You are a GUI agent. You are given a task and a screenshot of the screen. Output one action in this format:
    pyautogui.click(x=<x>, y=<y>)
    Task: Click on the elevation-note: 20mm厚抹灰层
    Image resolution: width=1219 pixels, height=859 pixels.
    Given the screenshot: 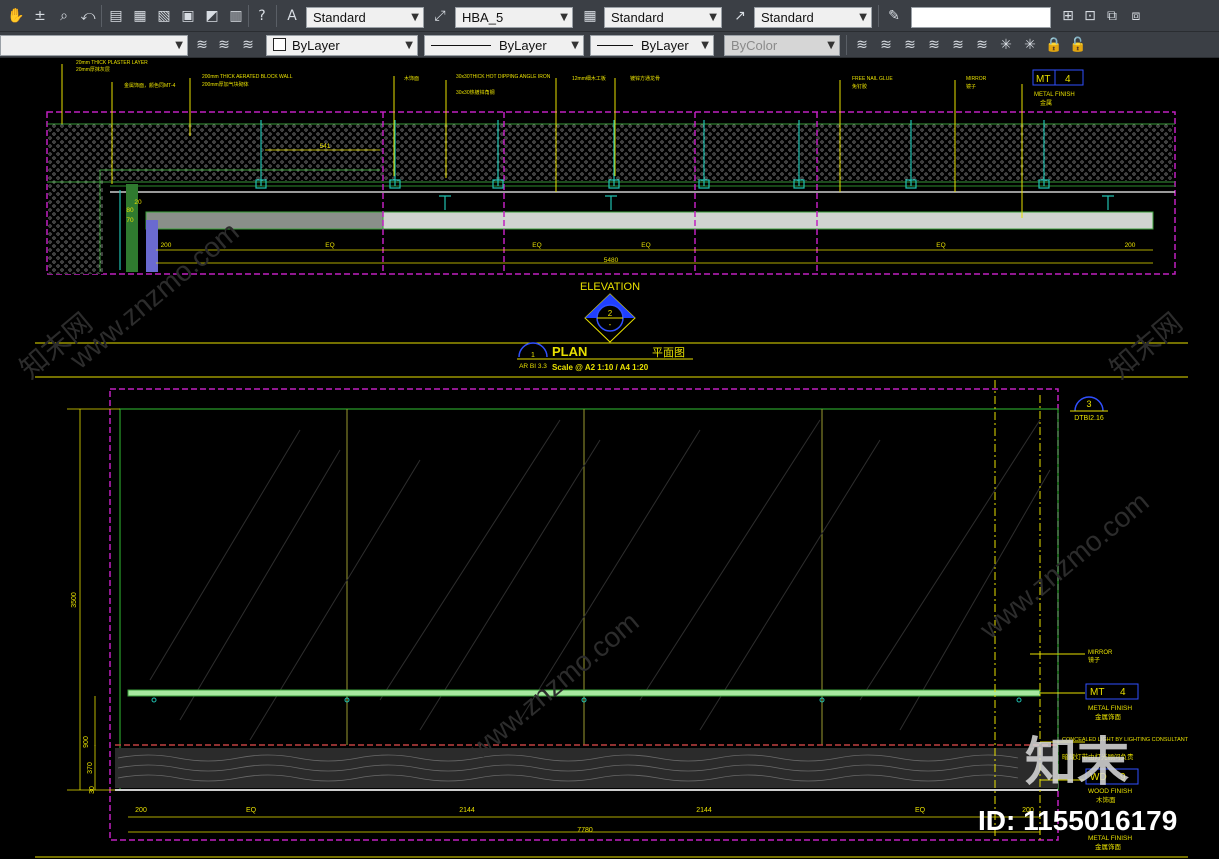 What is the action you would take?
    pyautogui.click(x=93, y=69)
    